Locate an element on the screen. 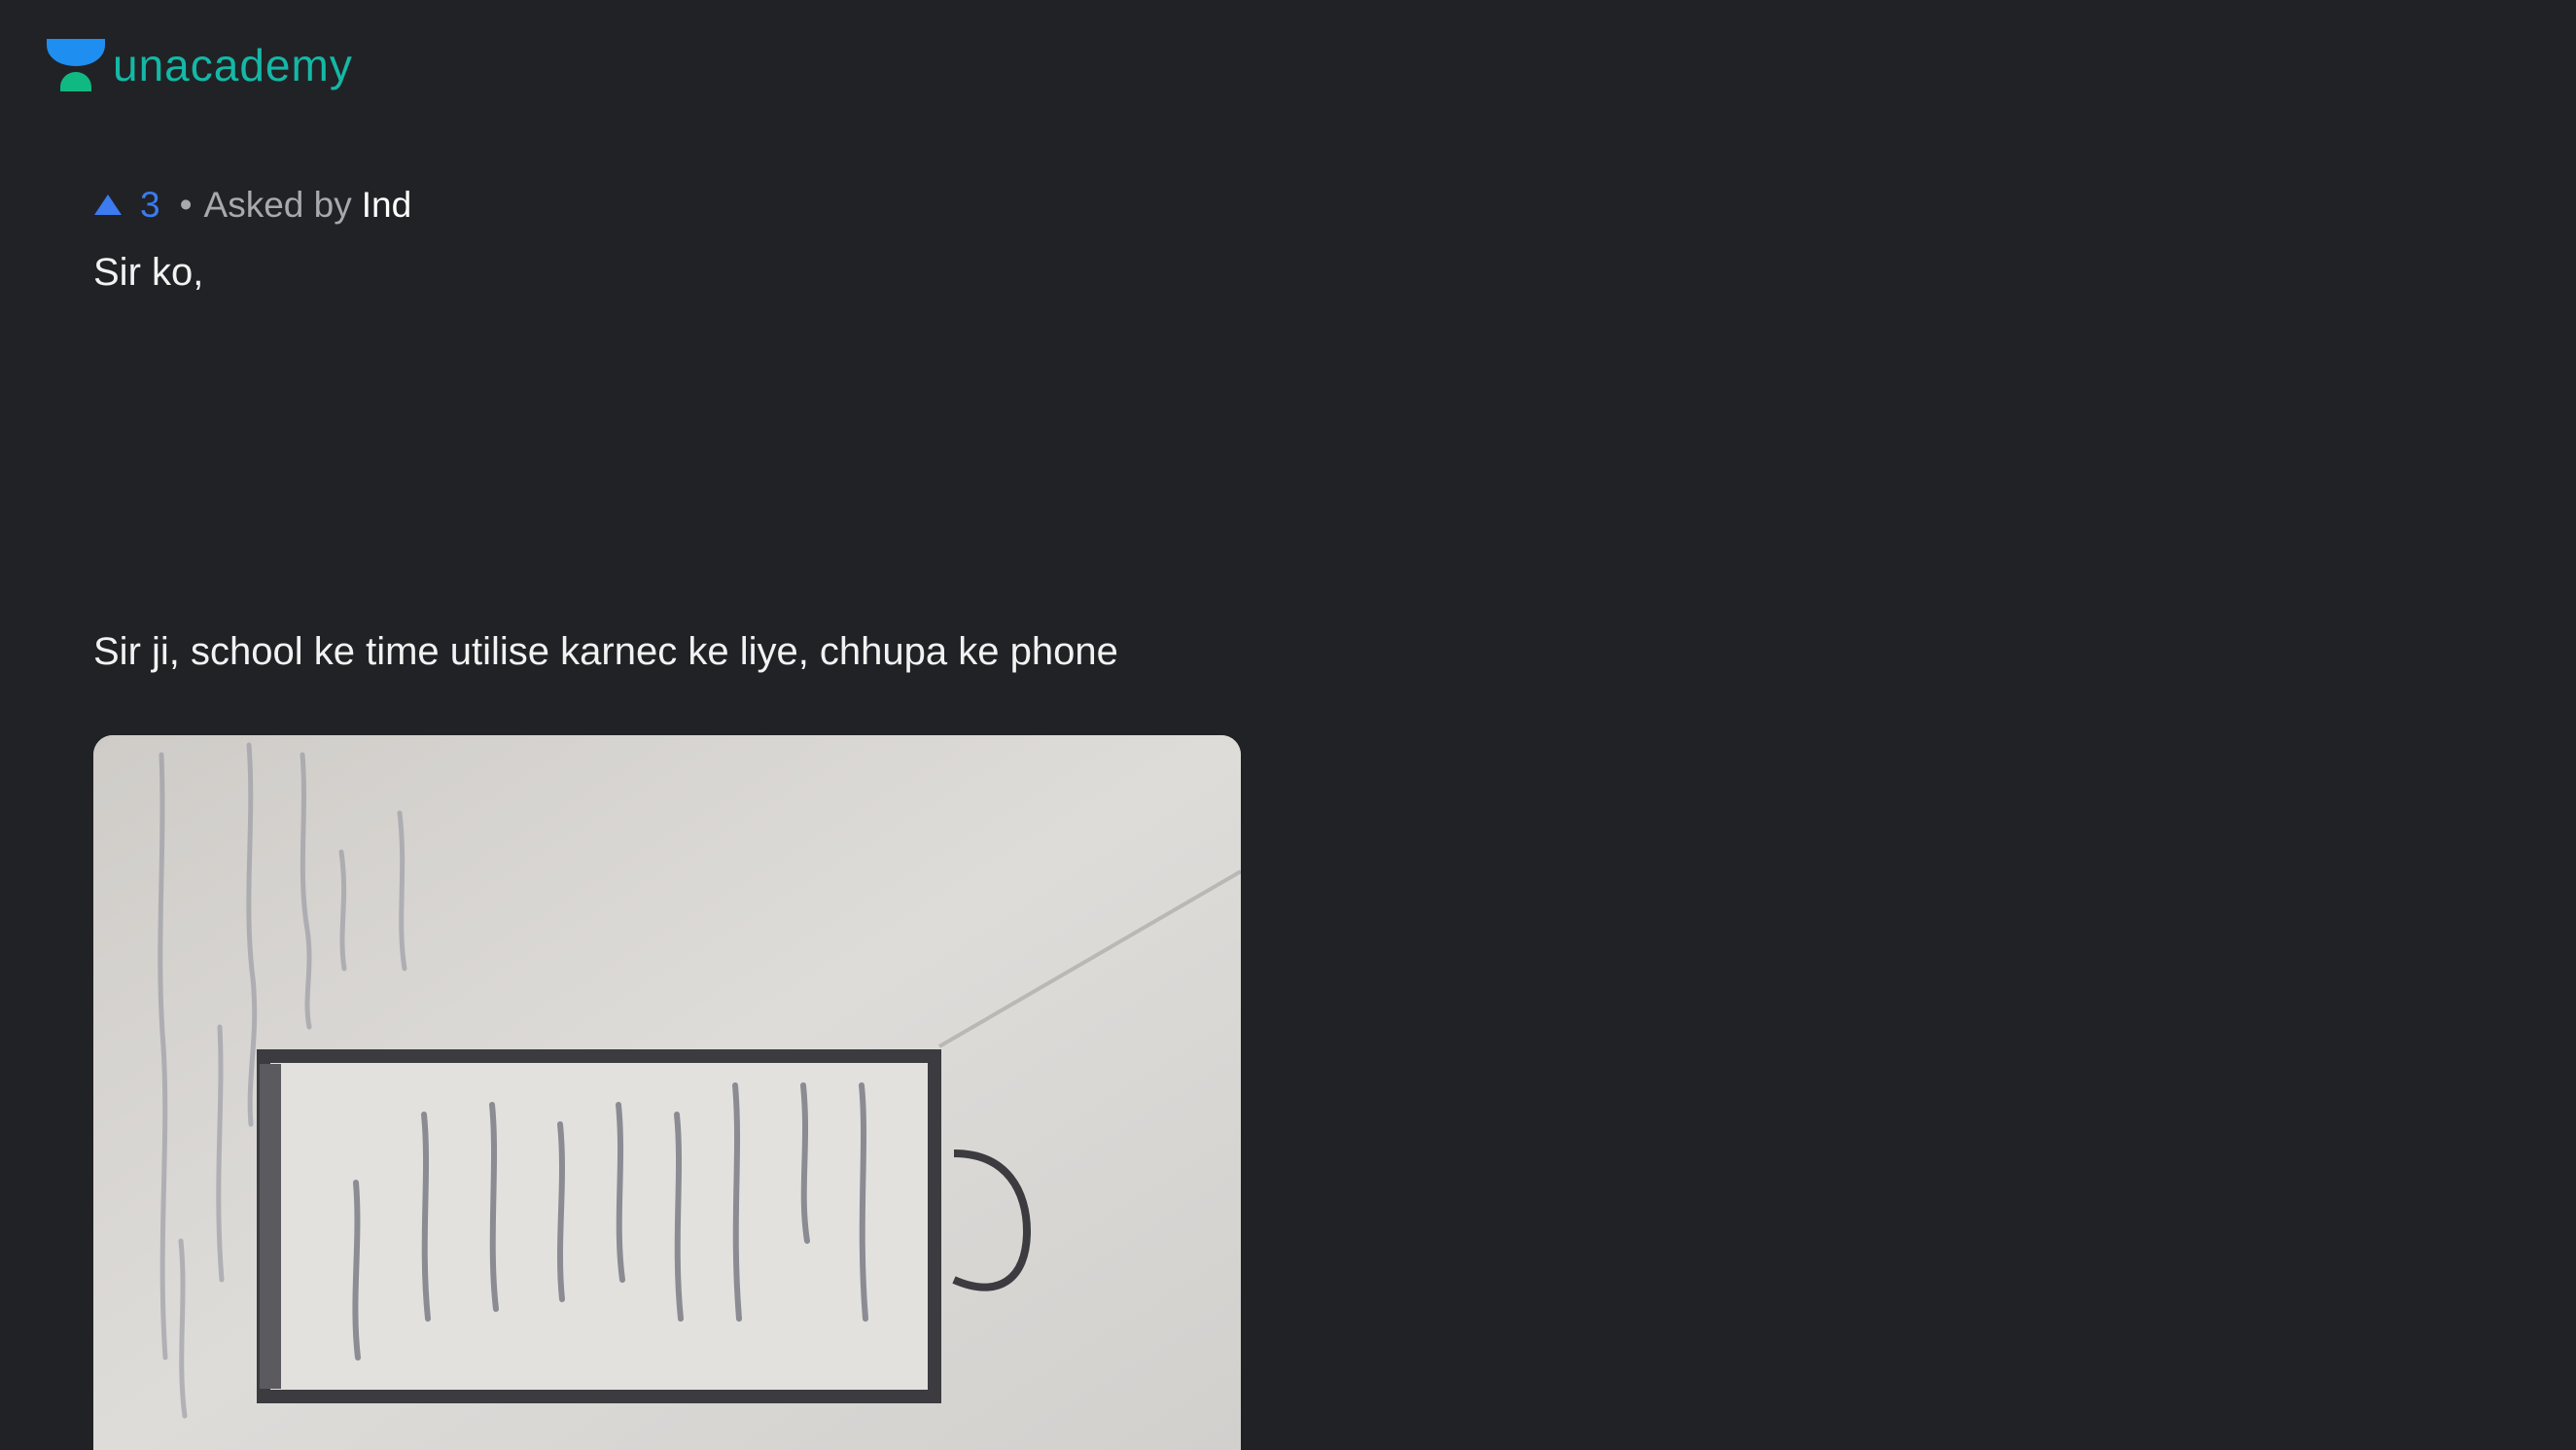 The image size is (2576, 1450). asked-by-label: Asked by is located at coordinates (278, 205).